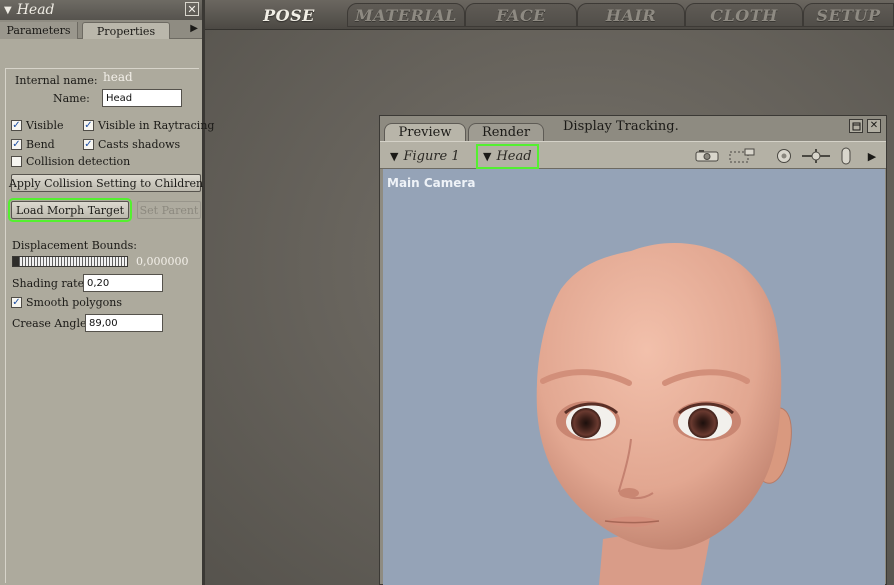  Describe the element at coordinates (169, 210) in the screenshot. I see `set-parent-button: Set Parent` at that location.